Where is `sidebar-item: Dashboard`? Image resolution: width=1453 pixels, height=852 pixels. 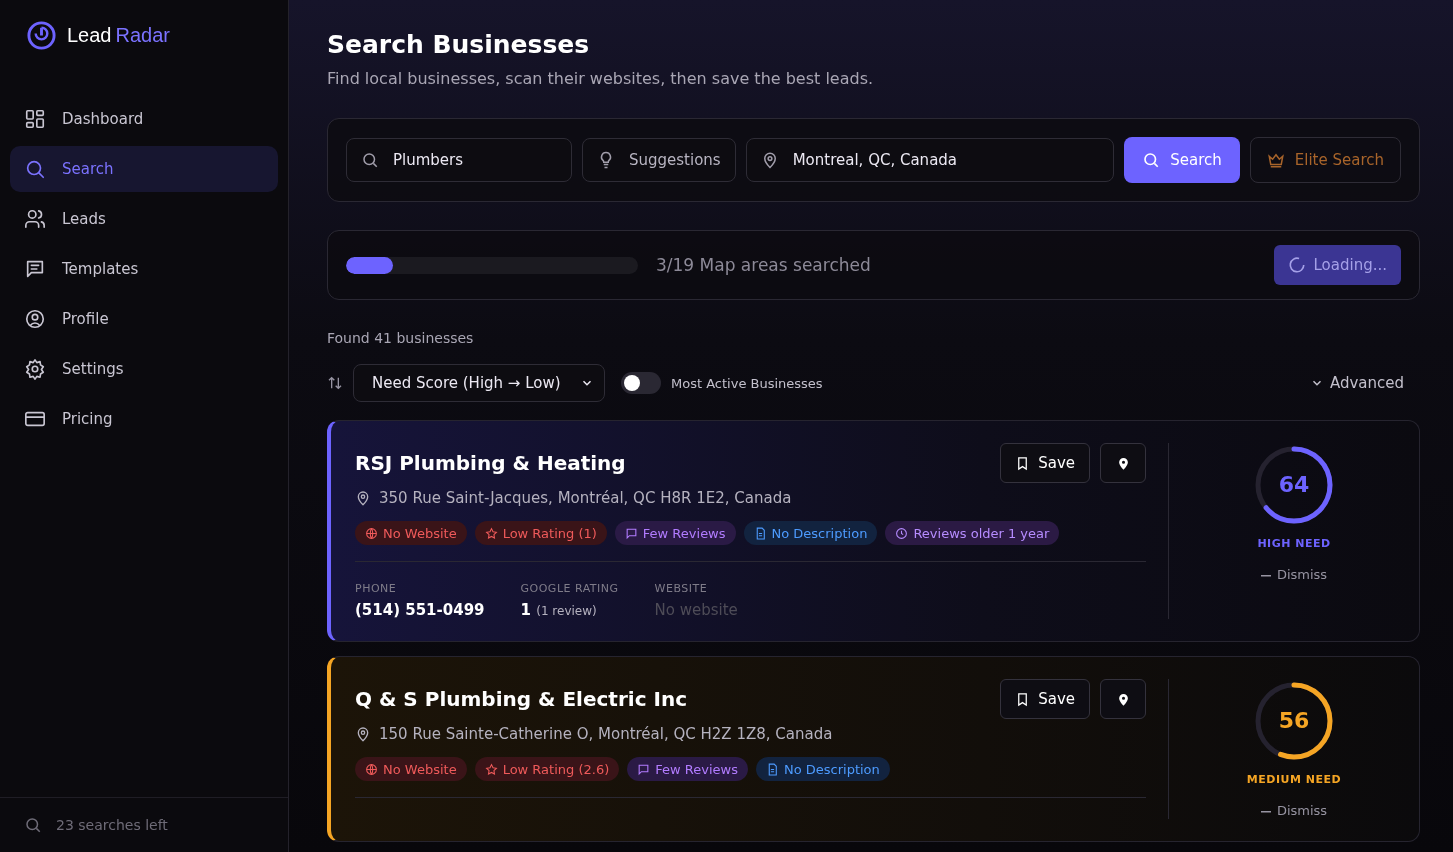
sidebar-item: Dashboard is located at coordinates (144, 119).